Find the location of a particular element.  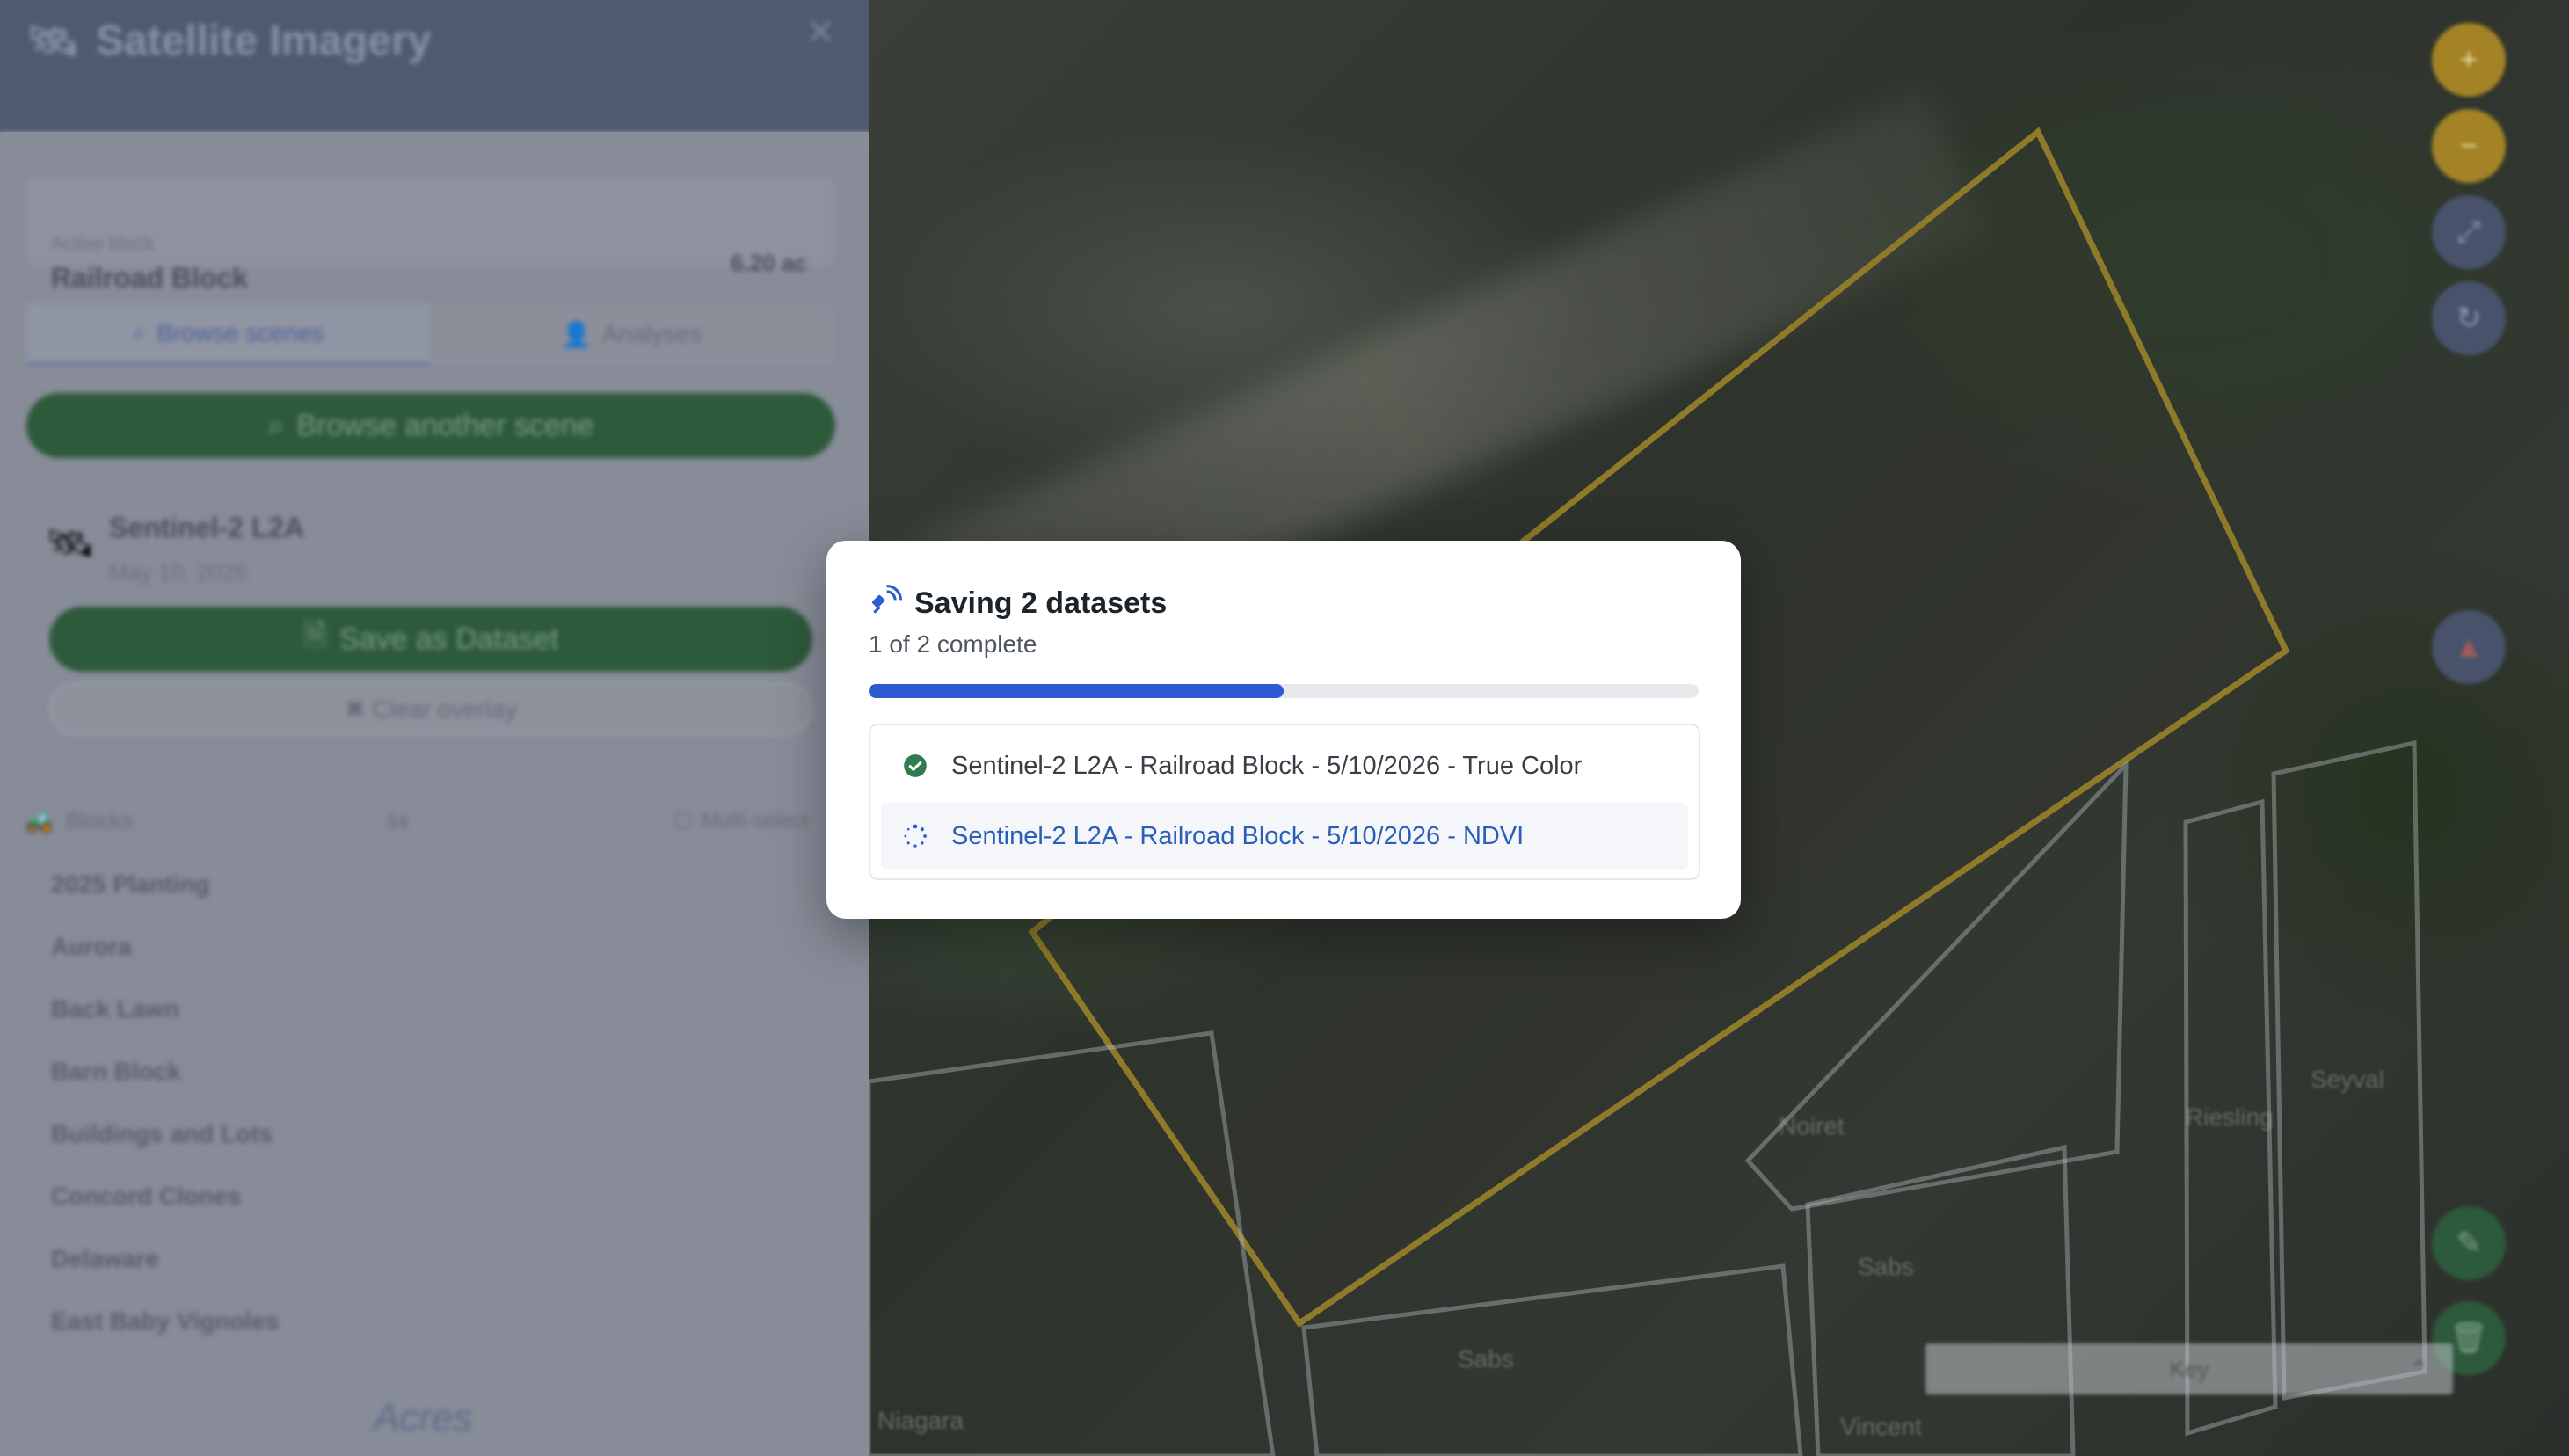

save-icon: 🗎 is located at coordinates (315, 635).